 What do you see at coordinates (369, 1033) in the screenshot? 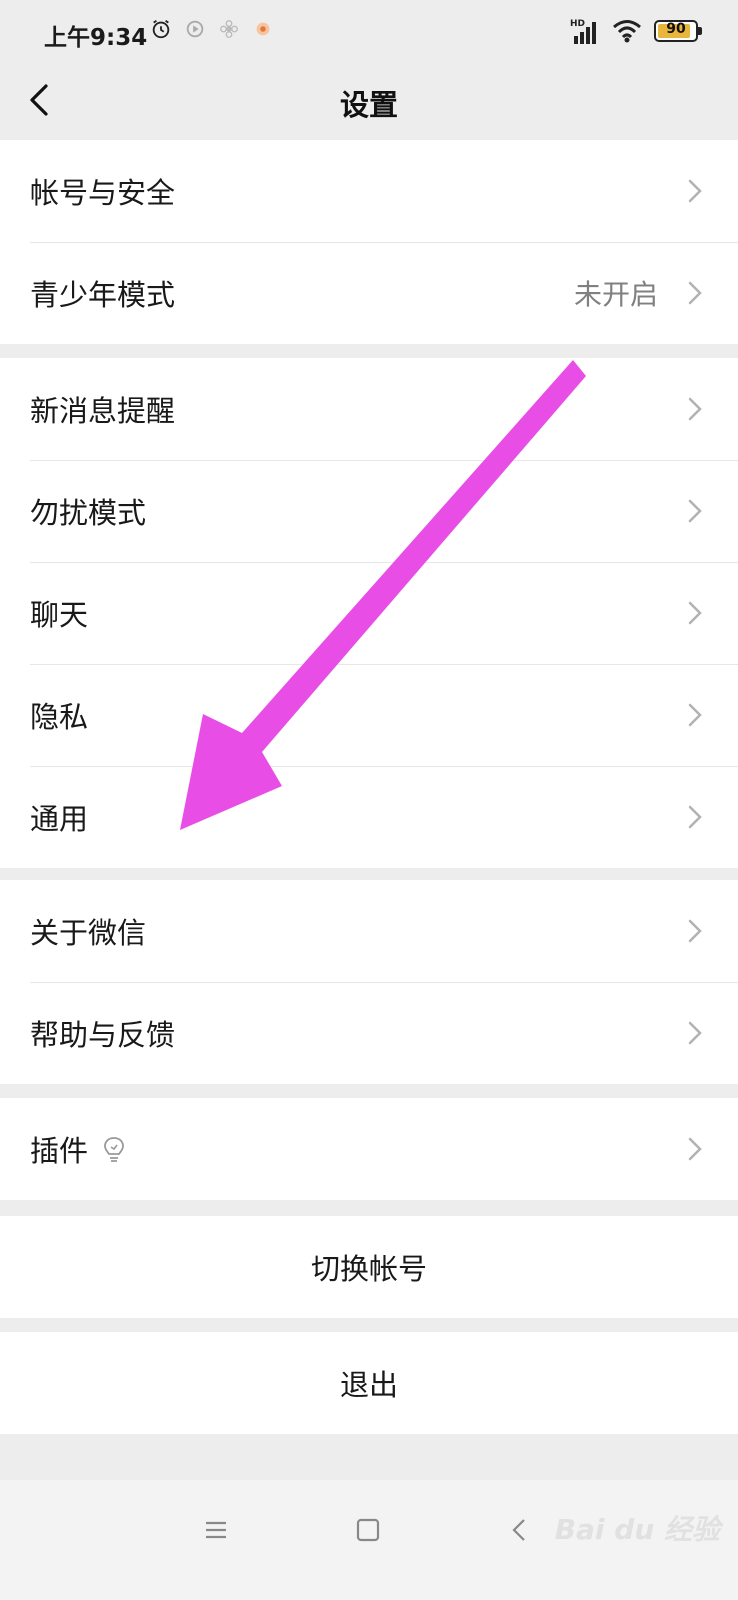
I see `row-help-feedback: 帮助与反馈` at bounding box center [369, 1033].